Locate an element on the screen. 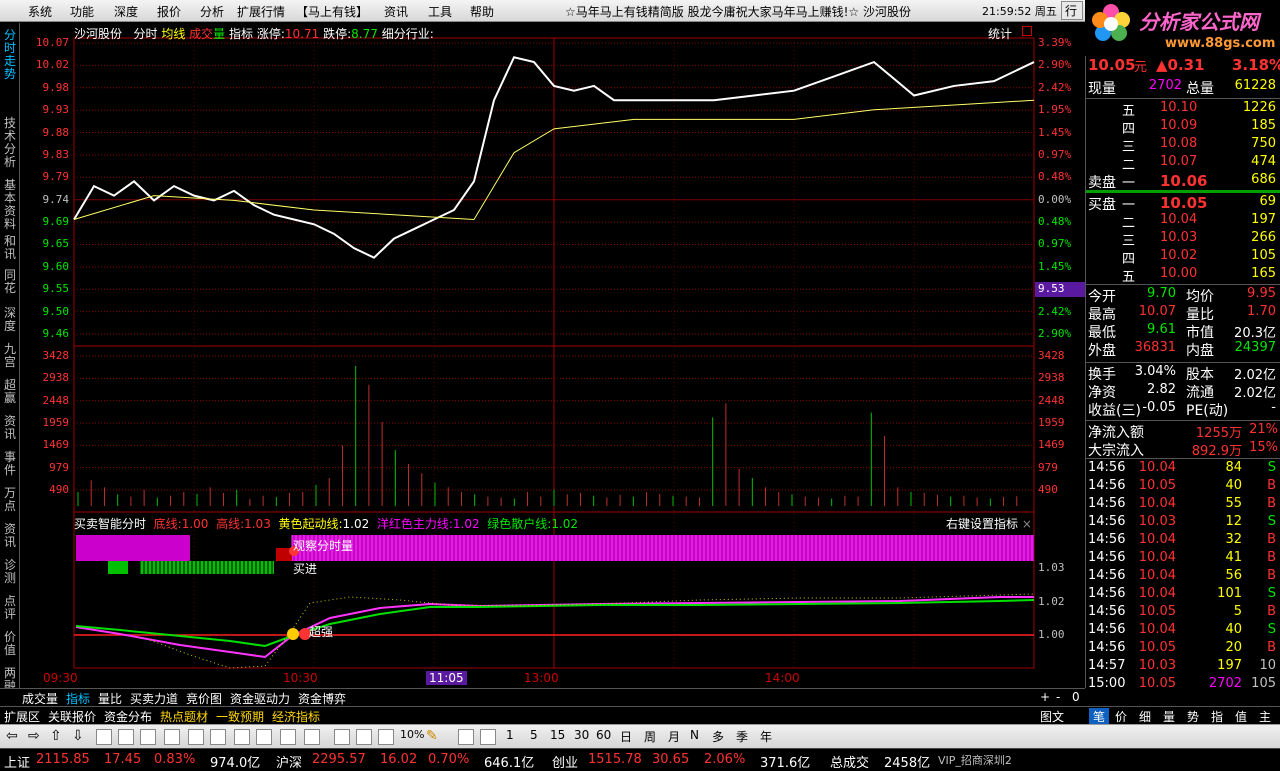 The height and width of the screenshot is (771, 1280). fz-icon is located at coordinates (264, 737).